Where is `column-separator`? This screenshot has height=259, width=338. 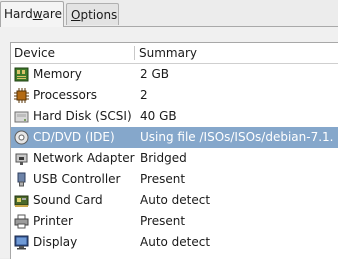 column-separator is located at coordinates (134, 53).